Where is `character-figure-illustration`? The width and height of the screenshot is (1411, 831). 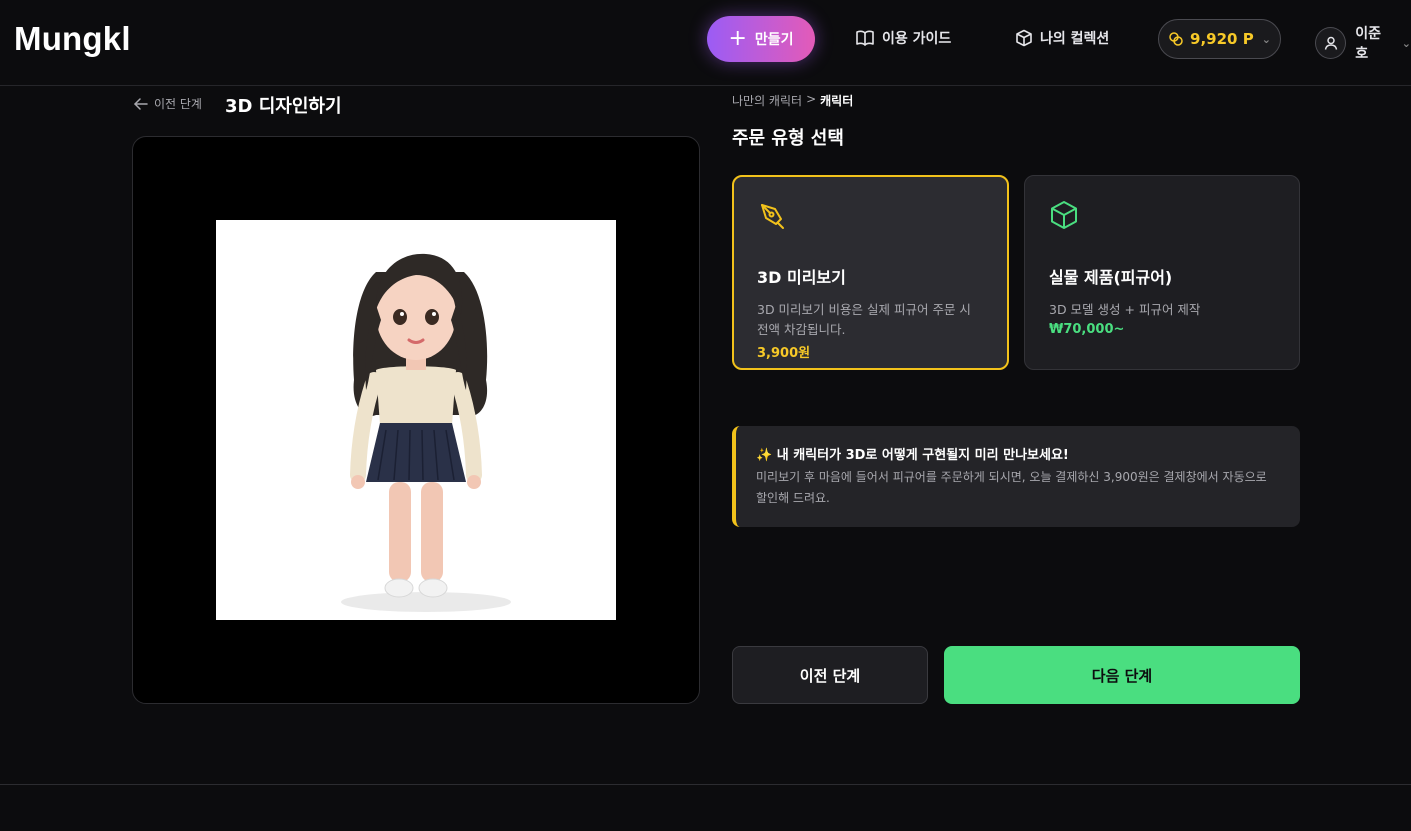
character-figure-illustration is located at coordinates (426, 432).